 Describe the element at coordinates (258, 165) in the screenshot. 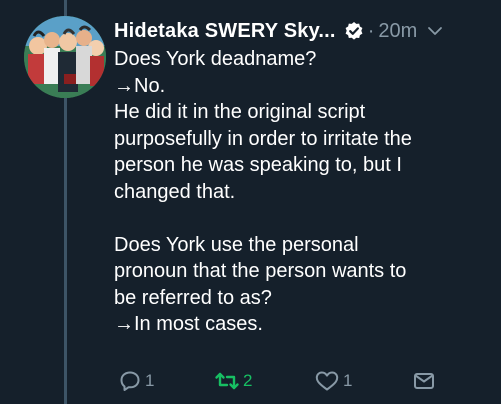

I see `tweet-line: person he was speaking to, but I` at that location.